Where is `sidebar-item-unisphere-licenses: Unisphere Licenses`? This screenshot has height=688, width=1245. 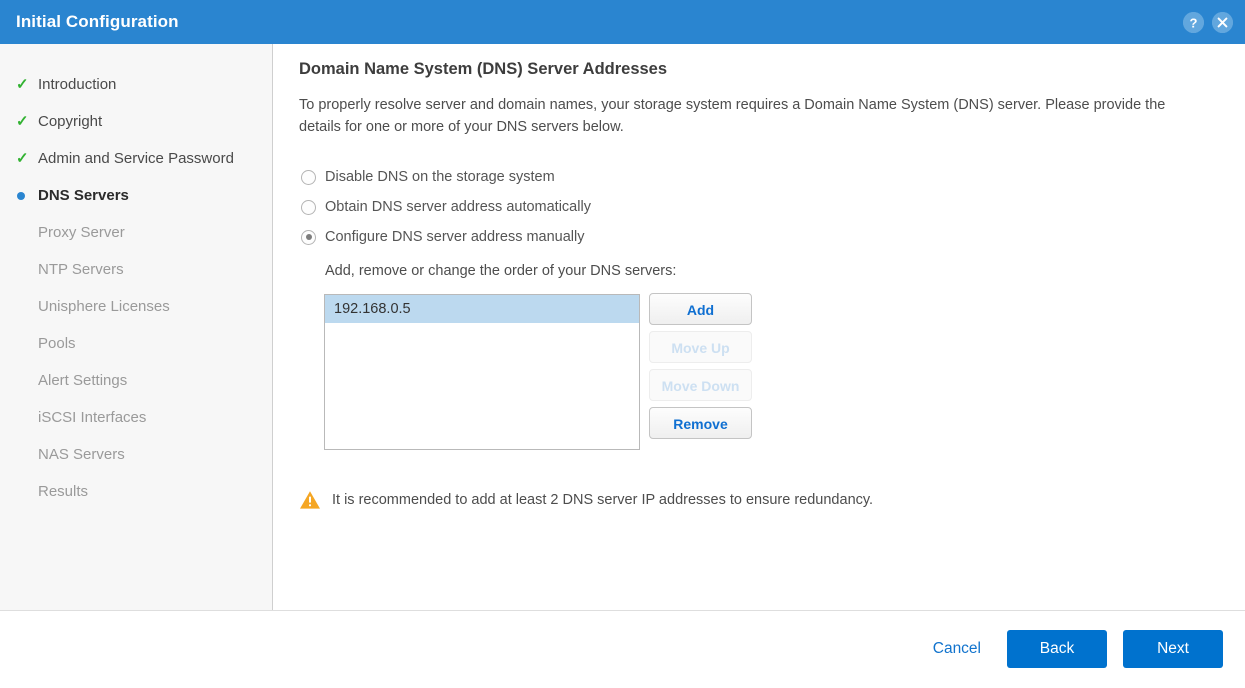 sidebar-item-unisphere-licenses: Unisphere Licenses is located at coordinates (136, 306).